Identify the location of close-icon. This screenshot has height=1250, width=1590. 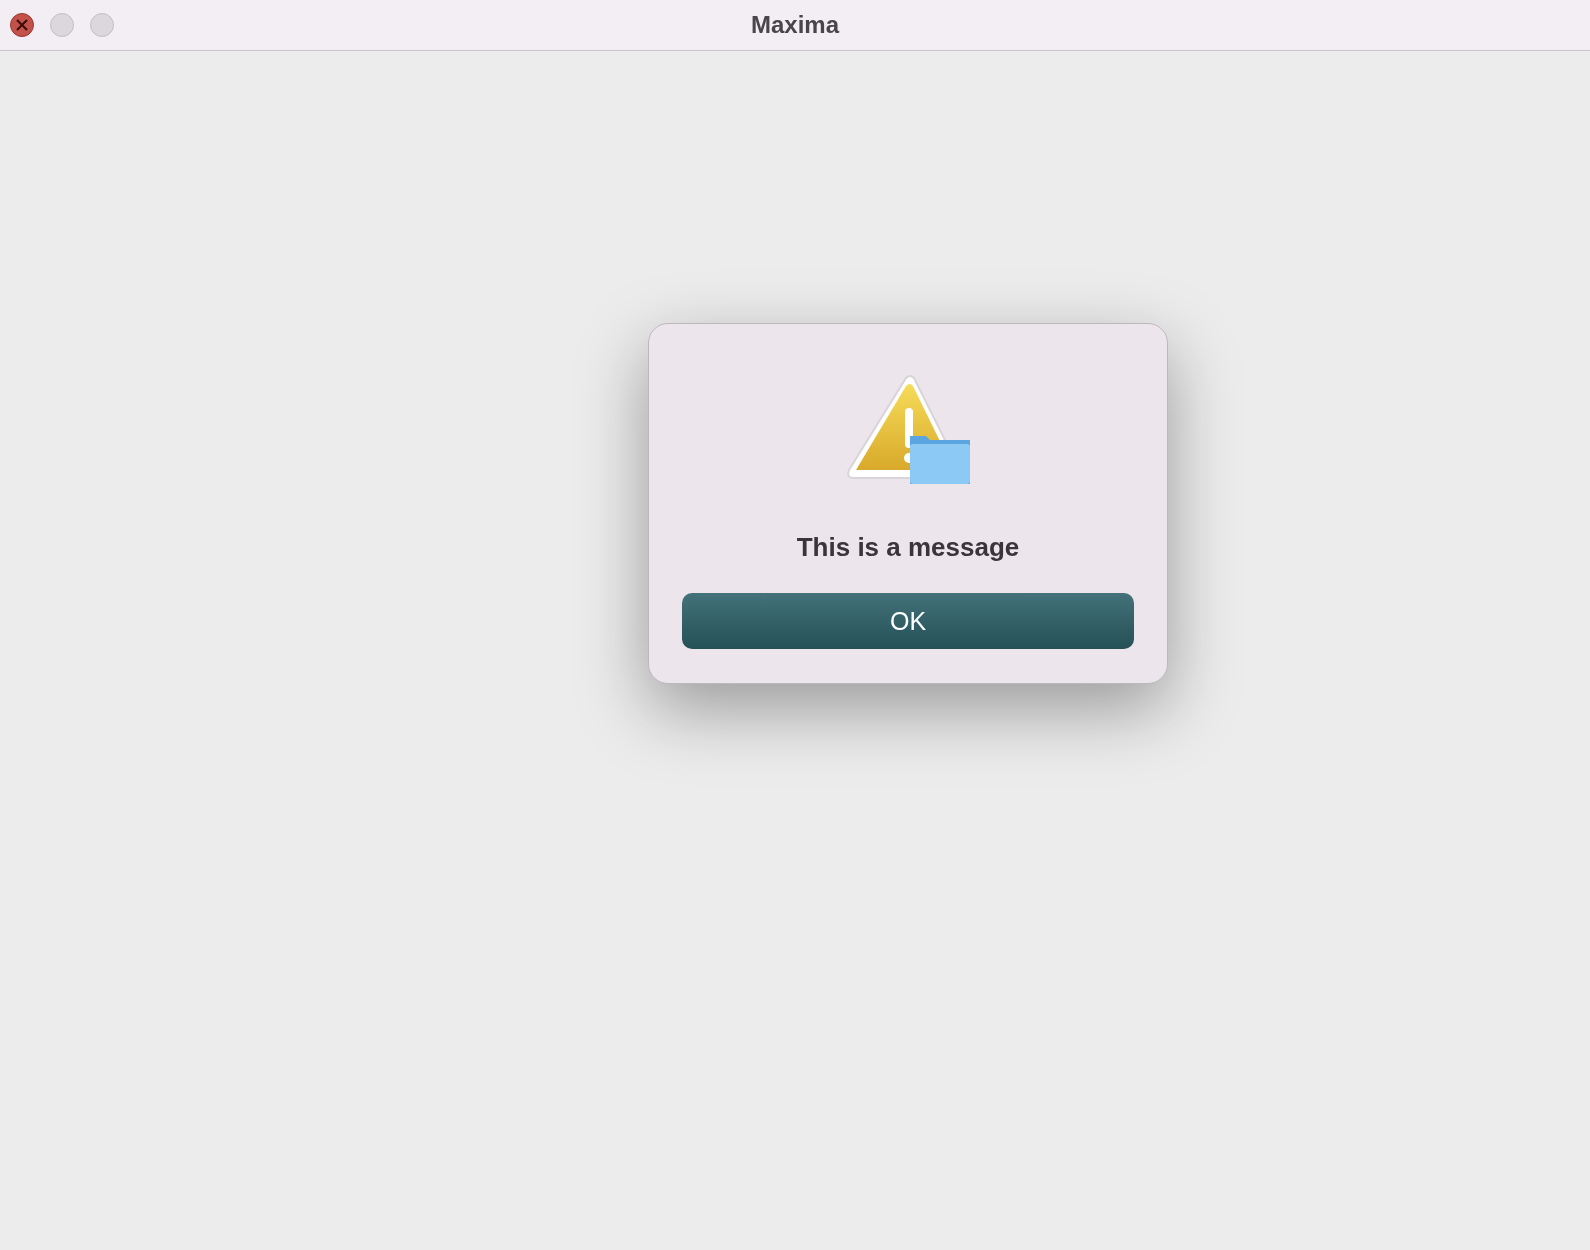
(22, 25).